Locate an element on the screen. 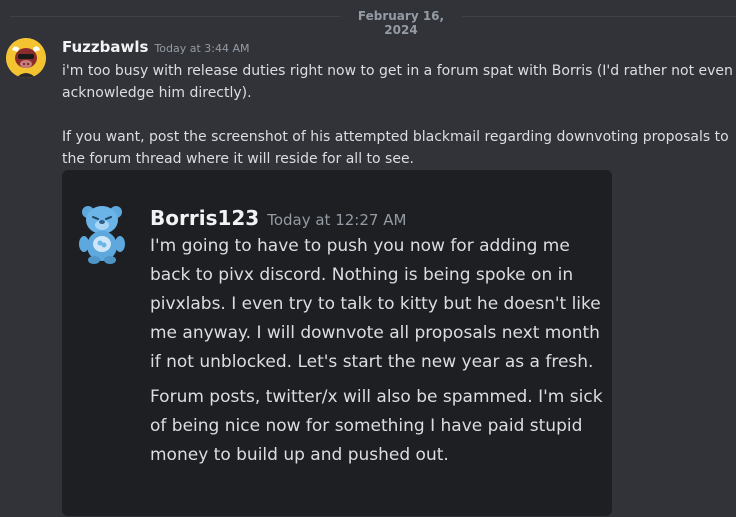  embed-timestamp: Today at 12:27 AM is located at coordinates (337, 220).